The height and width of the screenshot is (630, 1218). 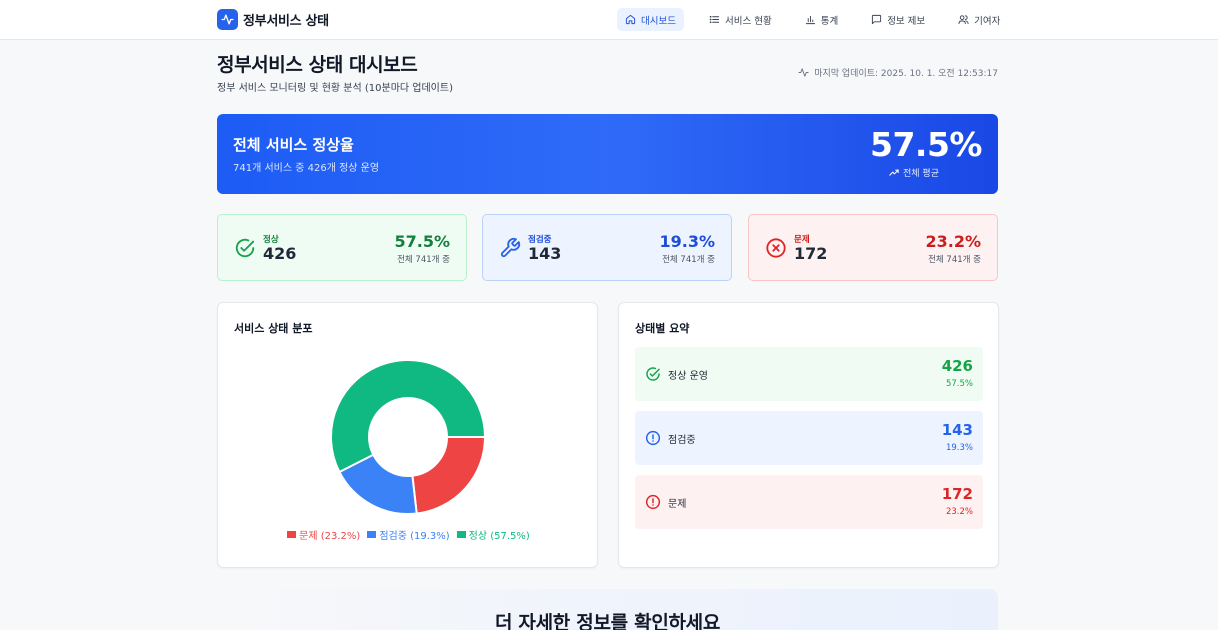 I want to click on legend-label: 정상 (57.5%), so click(x=499, y=536).